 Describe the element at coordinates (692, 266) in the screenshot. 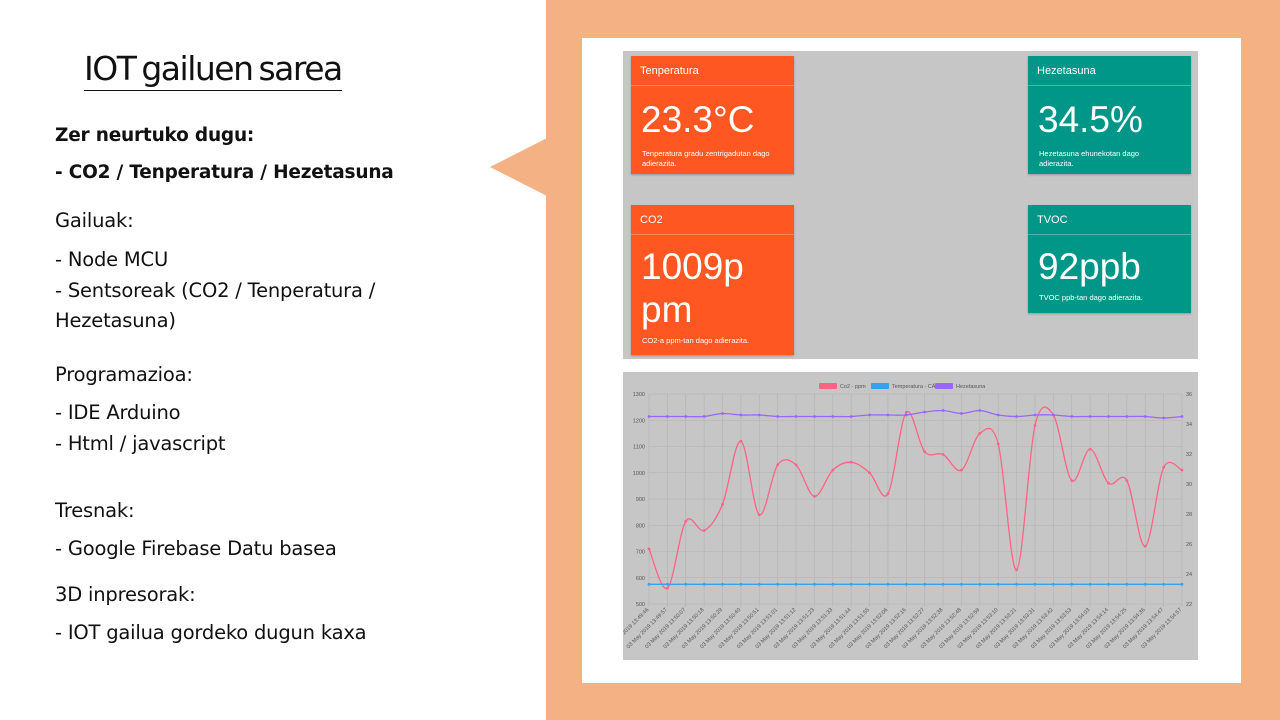

I see `card-value-line: 1009p` at that location.